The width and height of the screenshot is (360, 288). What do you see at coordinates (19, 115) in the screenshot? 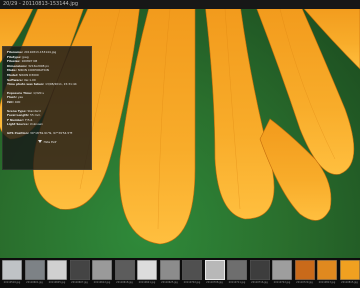
I see `exif-label: Focal Length:` at bounding box center [19, 115].